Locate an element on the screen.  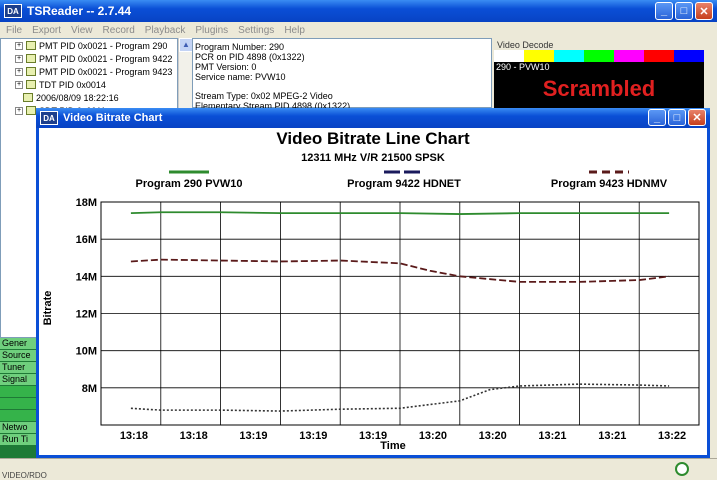
info-line: Service name: PVW10 is located at coordinates (240, 77).